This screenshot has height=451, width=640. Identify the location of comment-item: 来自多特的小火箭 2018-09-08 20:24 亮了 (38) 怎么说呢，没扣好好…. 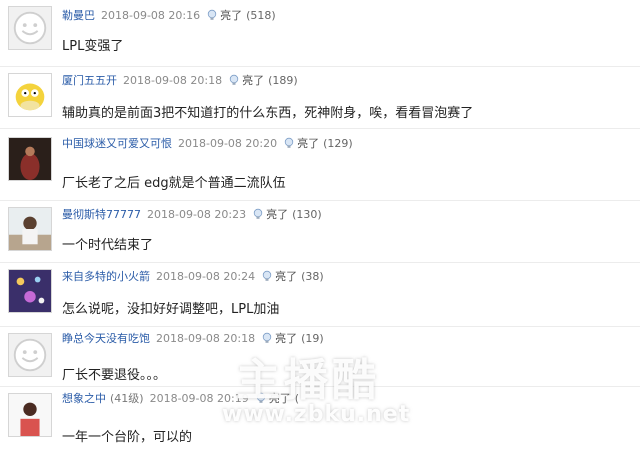
(320, 294).